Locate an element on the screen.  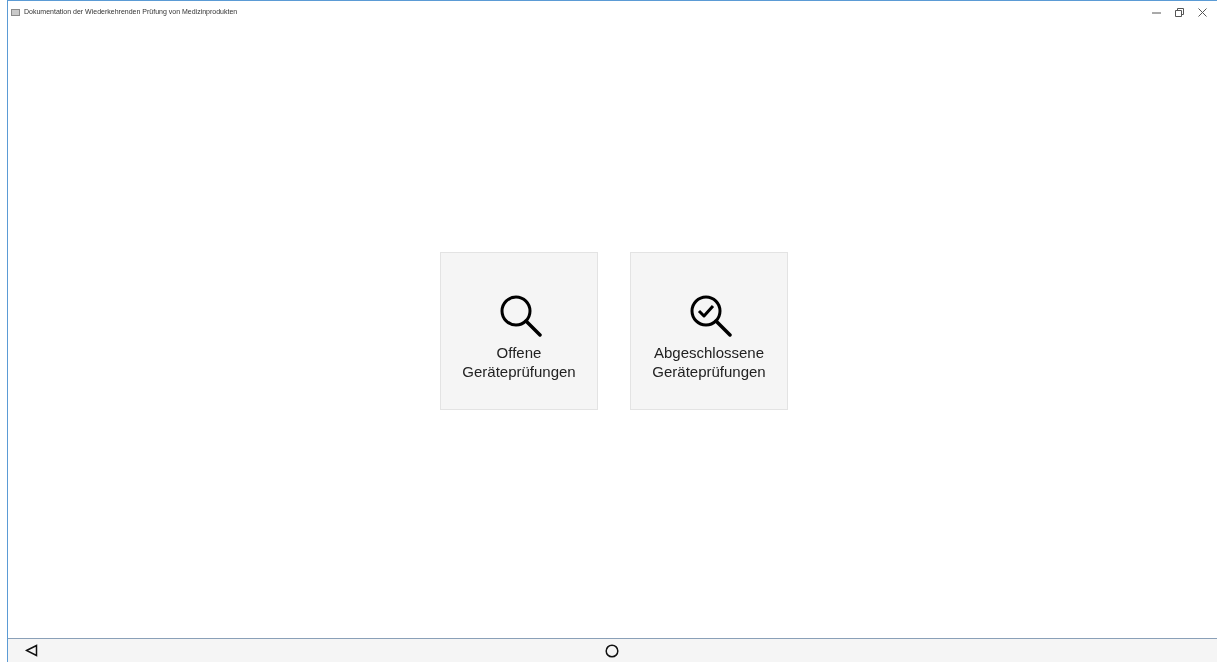
close-icon is located at coordinates (1202, 12).